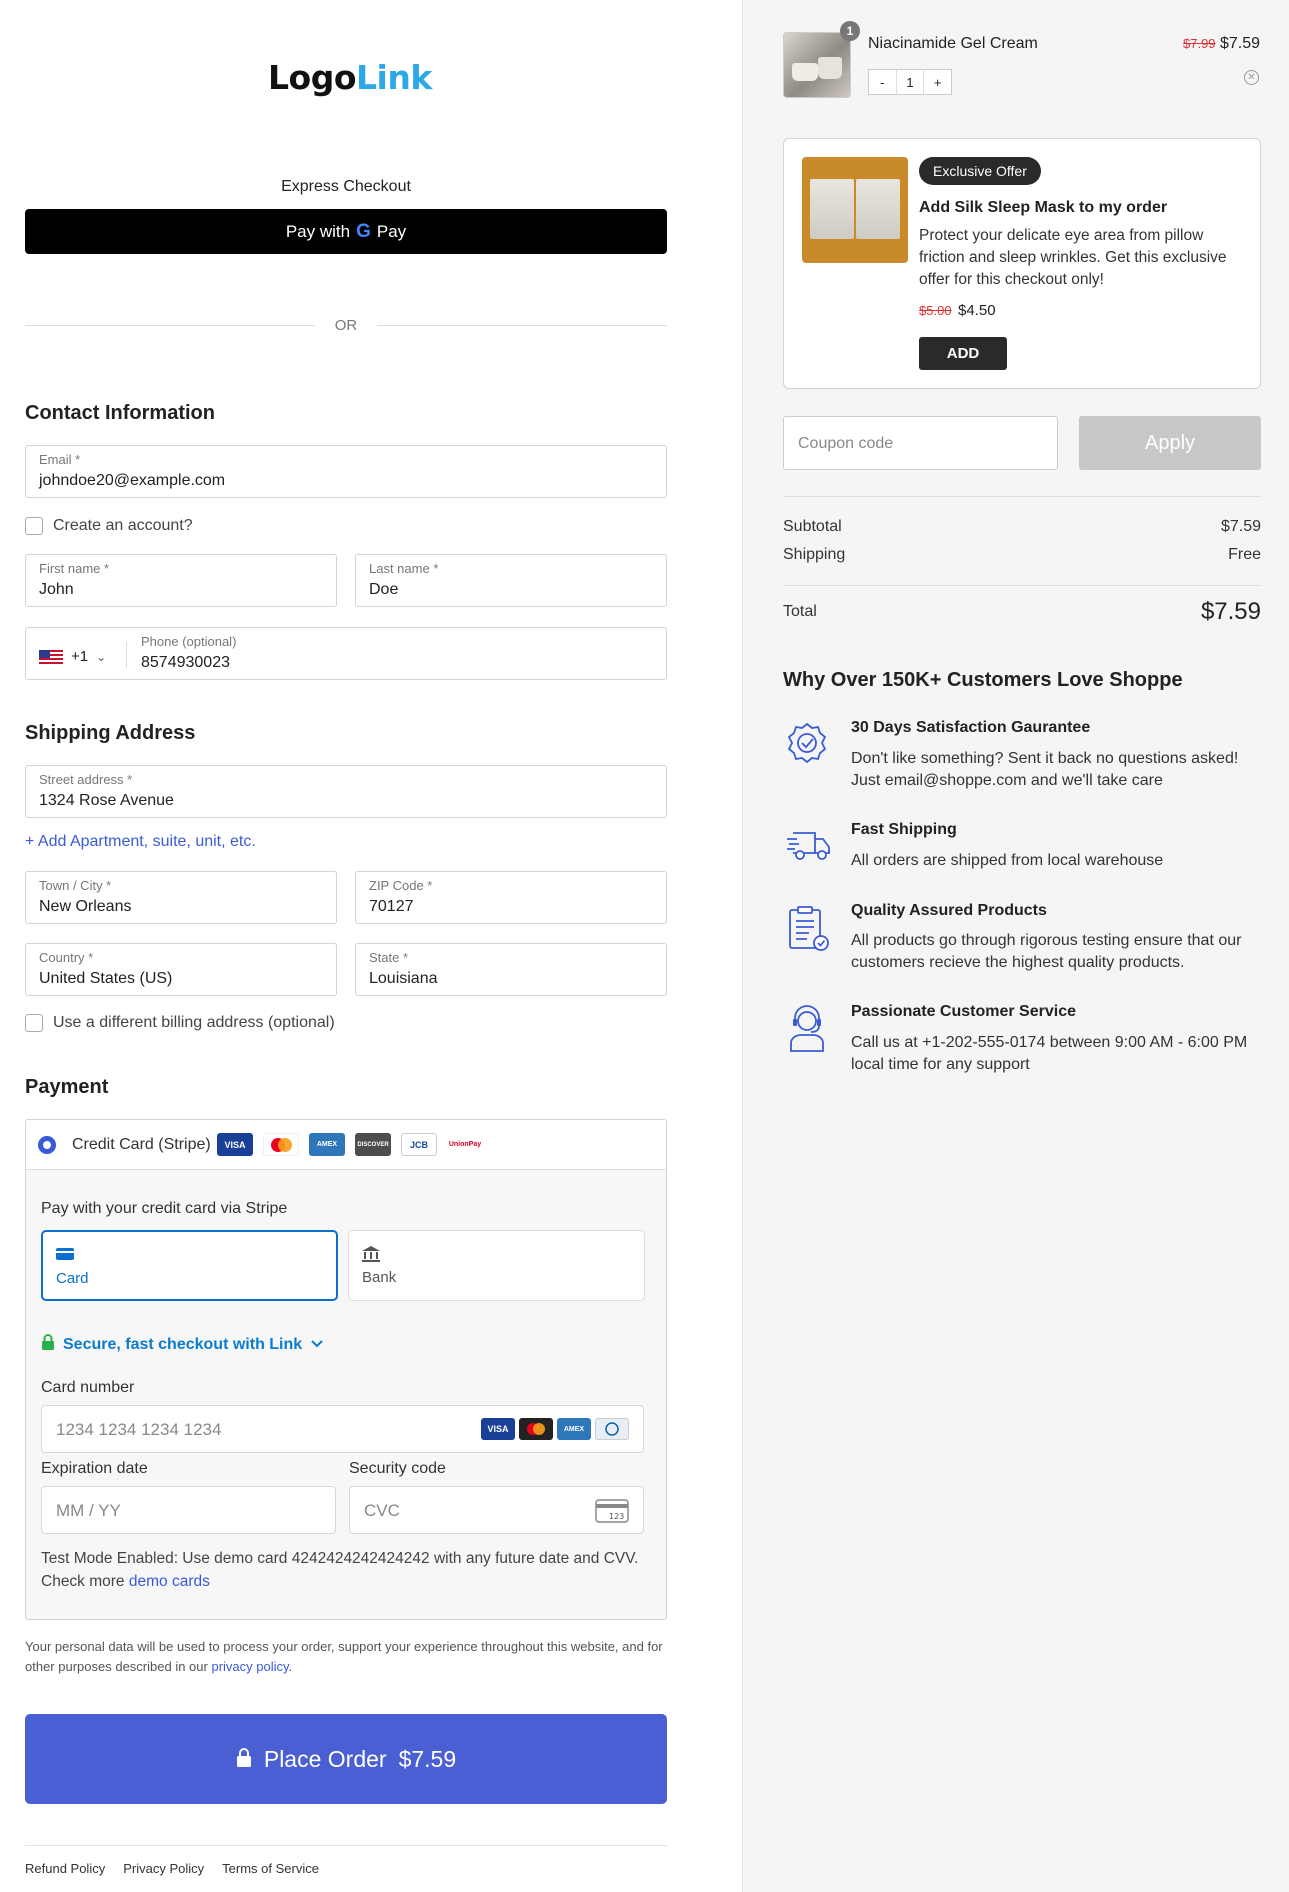 The height and width of the screenshot is (1892, 1289). What do you see at coordinates (1251, 77) in the screenshot?
I see `remove-item-icon: ✕` at bounding box center [1251, 77].